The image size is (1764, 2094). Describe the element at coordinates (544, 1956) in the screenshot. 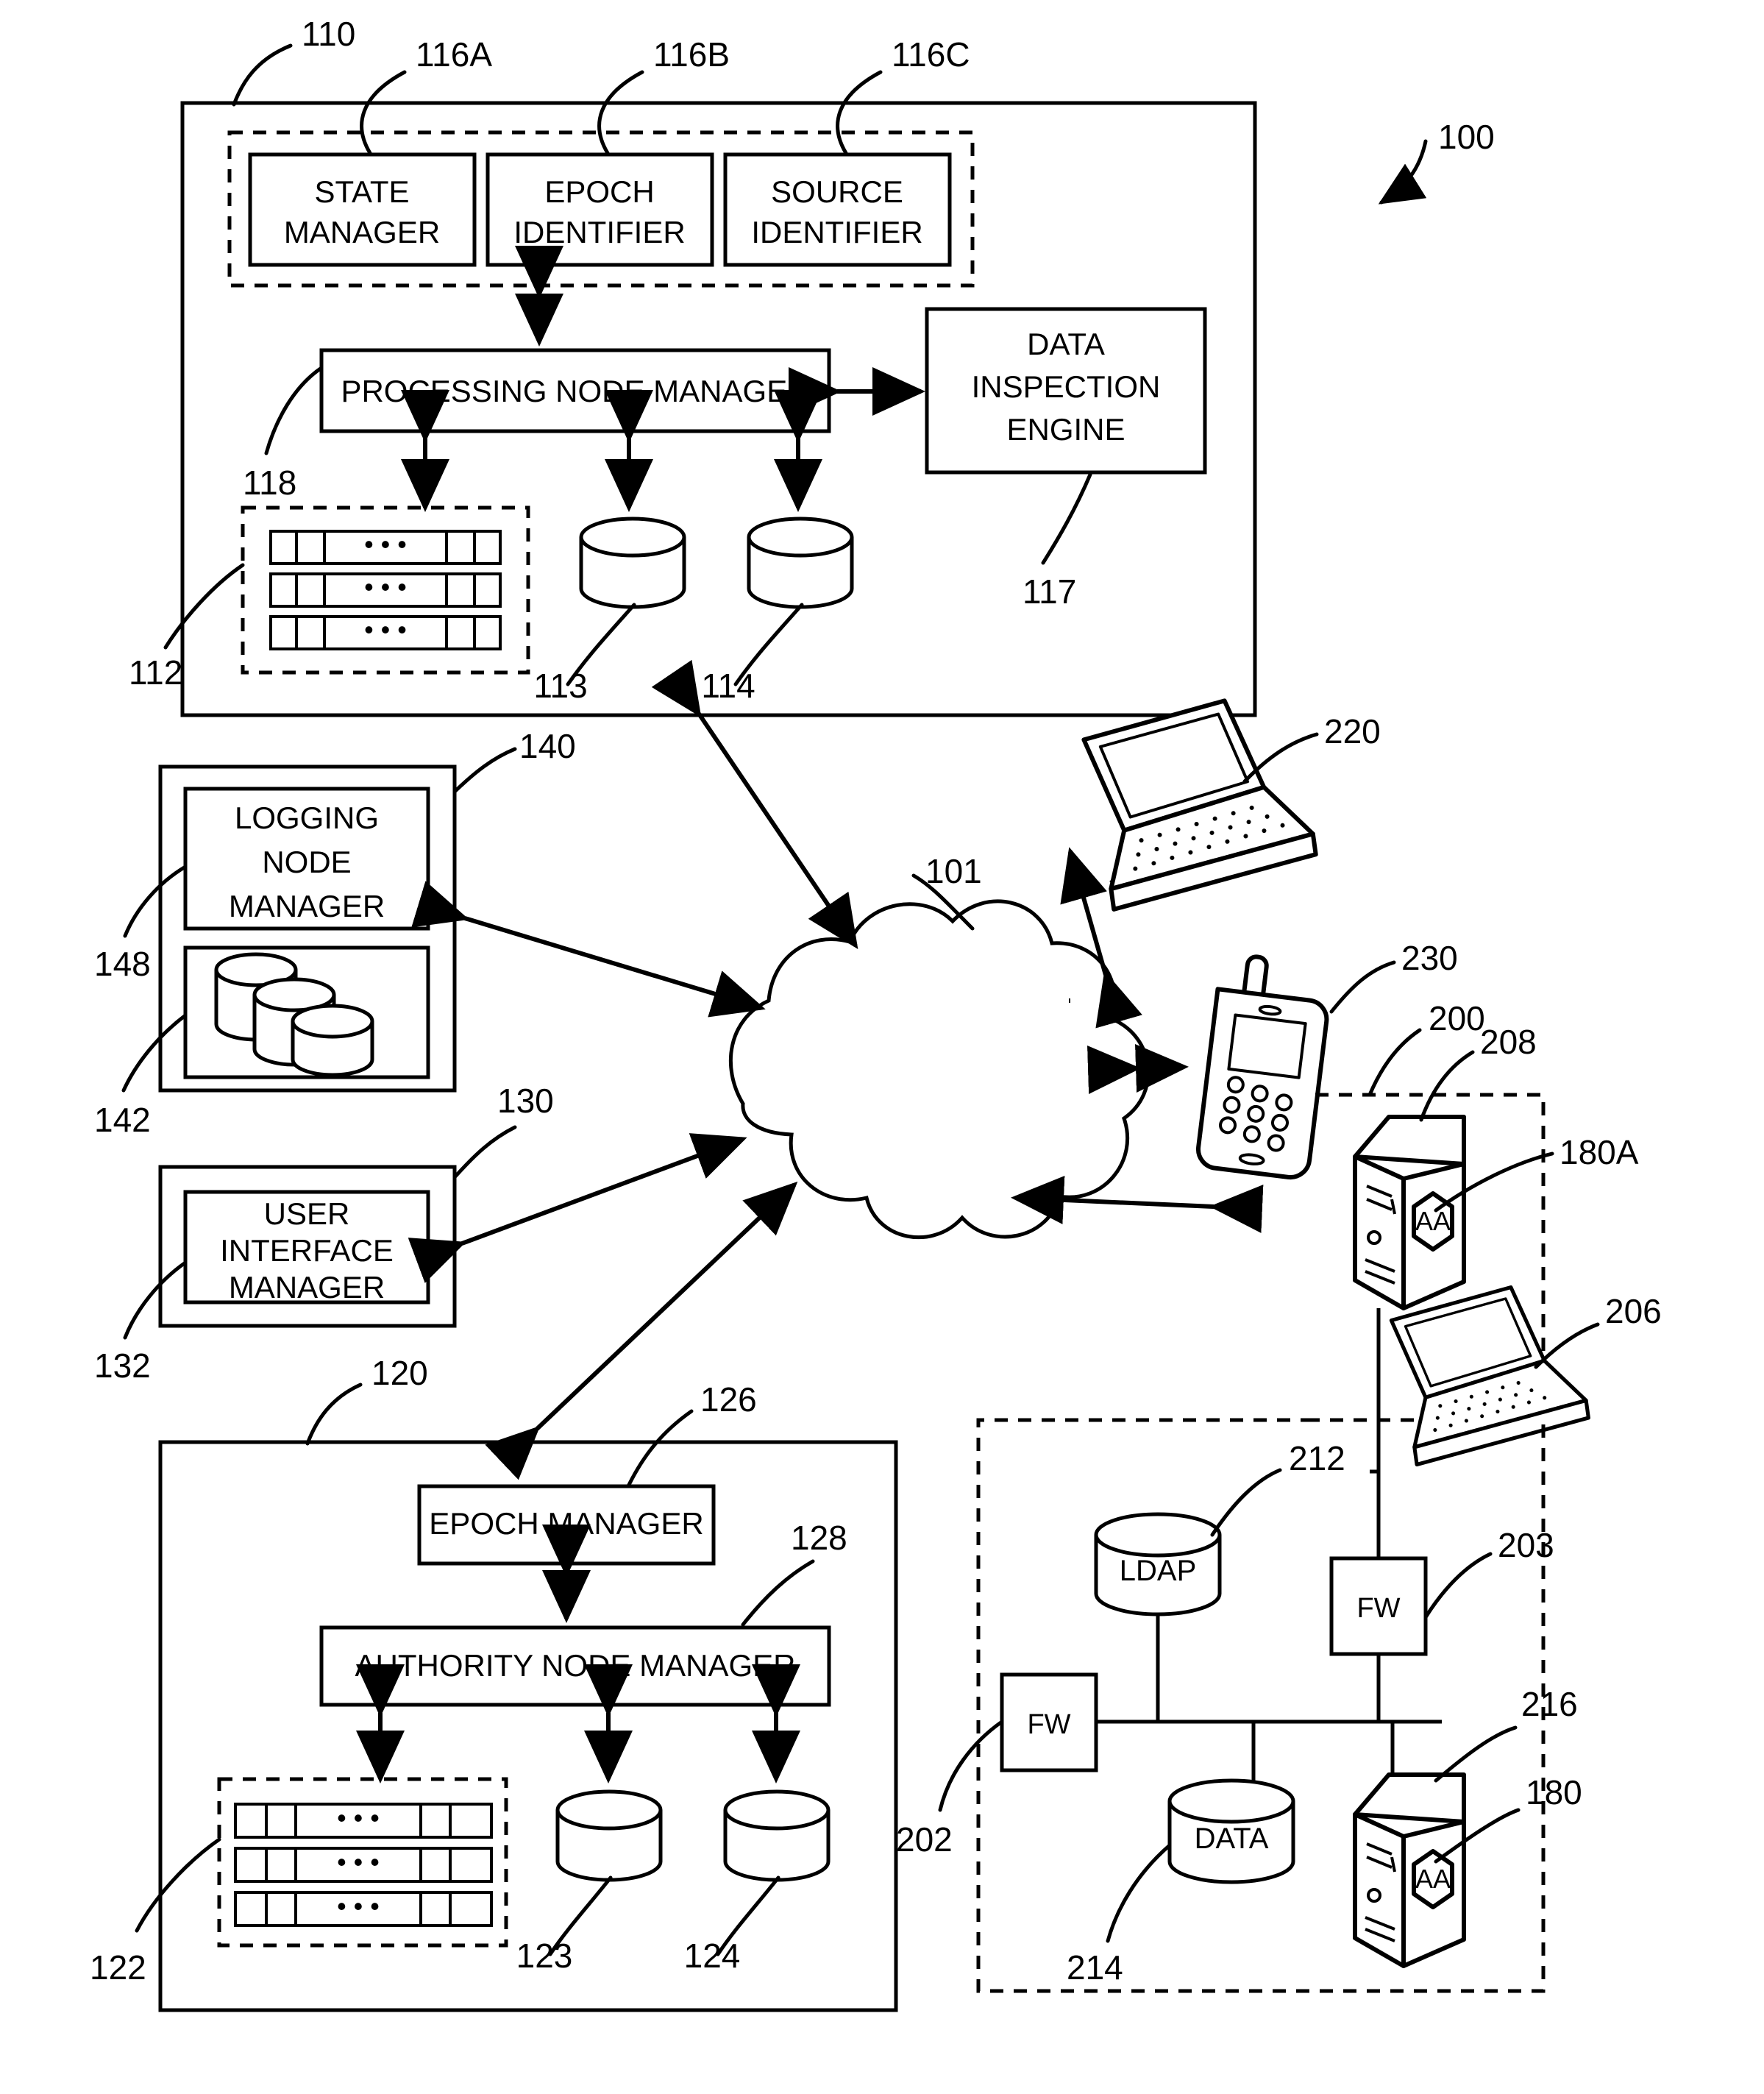

I see `ref-123: 123` at that location.